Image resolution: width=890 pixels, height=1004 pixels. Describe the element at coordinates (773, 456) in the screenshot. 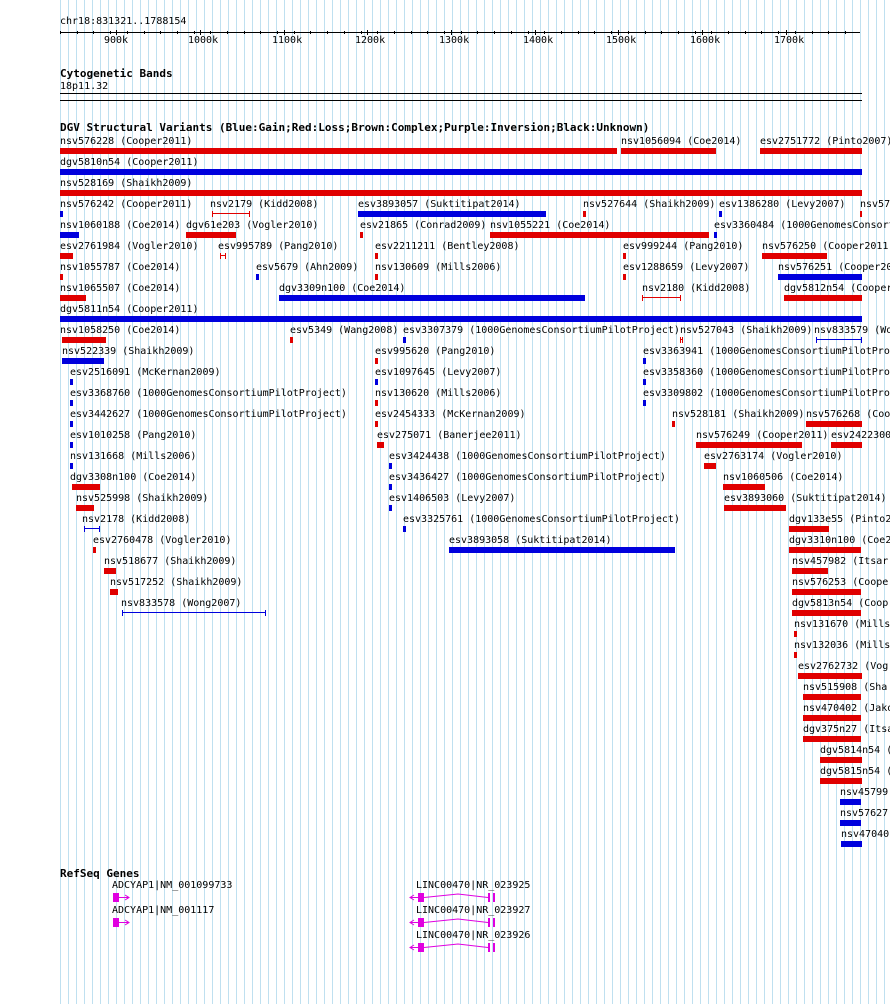

I see `dgv-variant-label: esv2763174 (Vogler2010)` at that location.